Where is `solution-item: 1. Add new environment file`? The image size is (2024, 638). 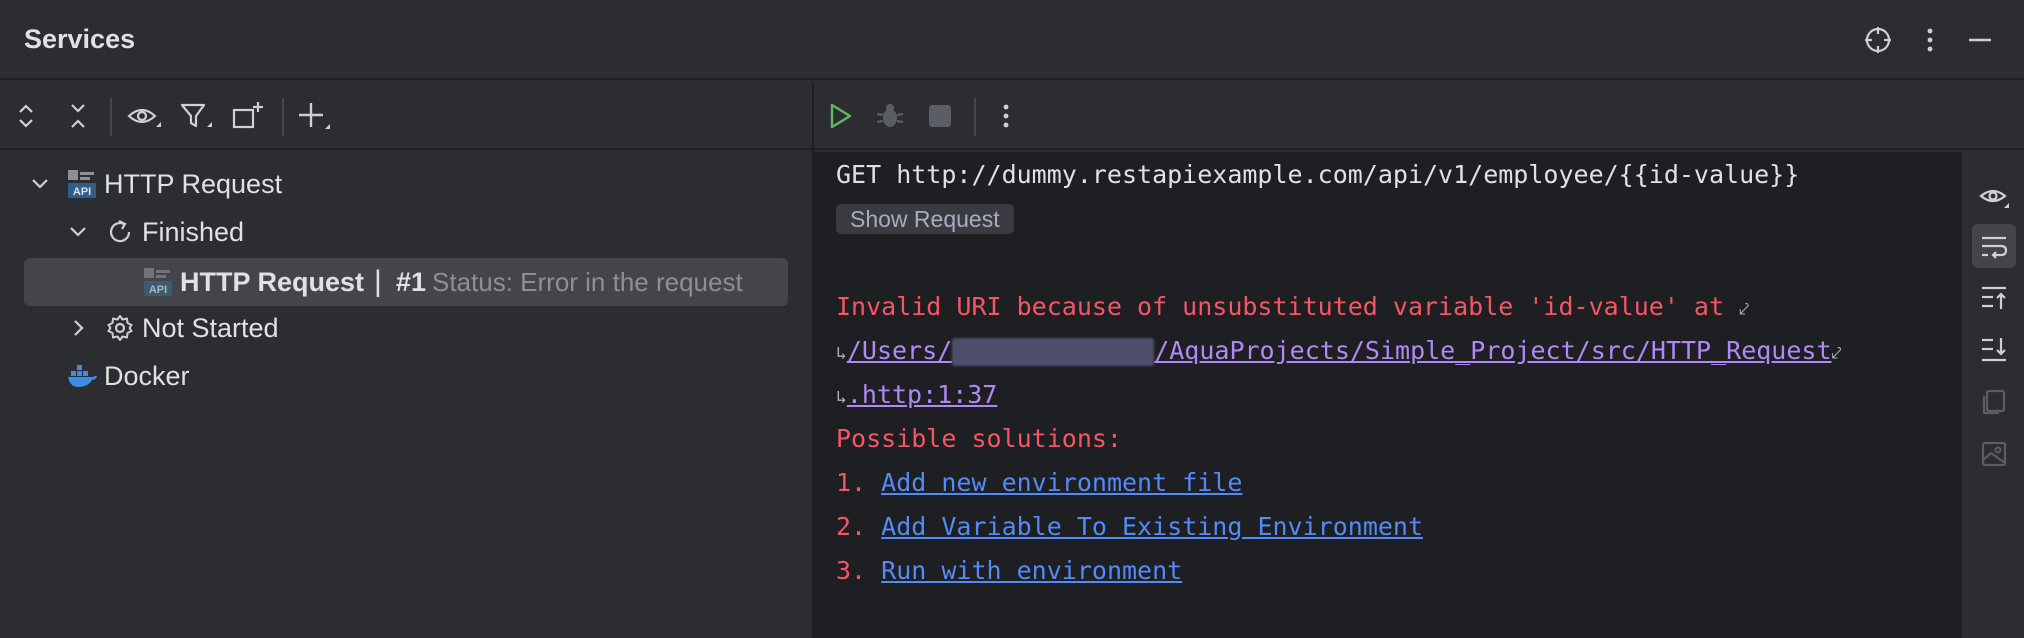
solution-item: 1. Add new environment file is located at coordinates (1039, 482).